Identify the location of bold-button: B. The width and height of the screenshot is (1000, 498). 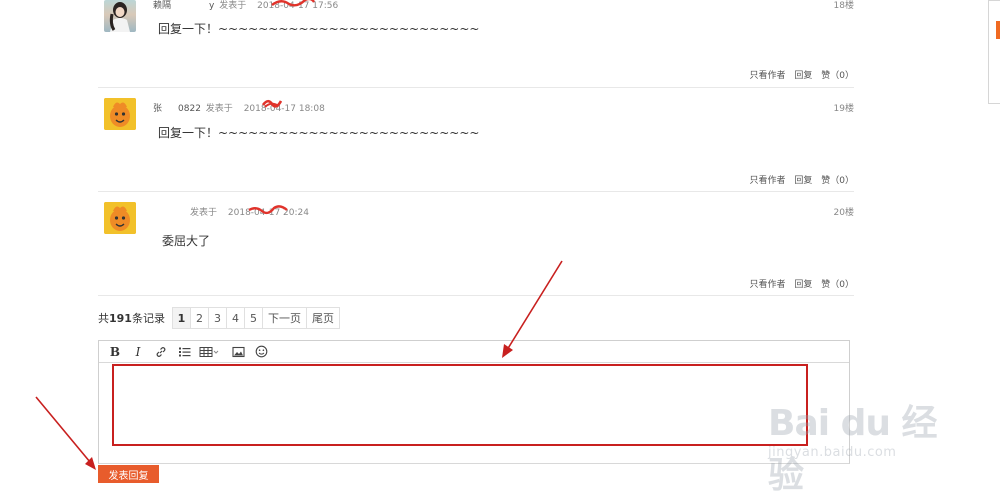
(115, 352).